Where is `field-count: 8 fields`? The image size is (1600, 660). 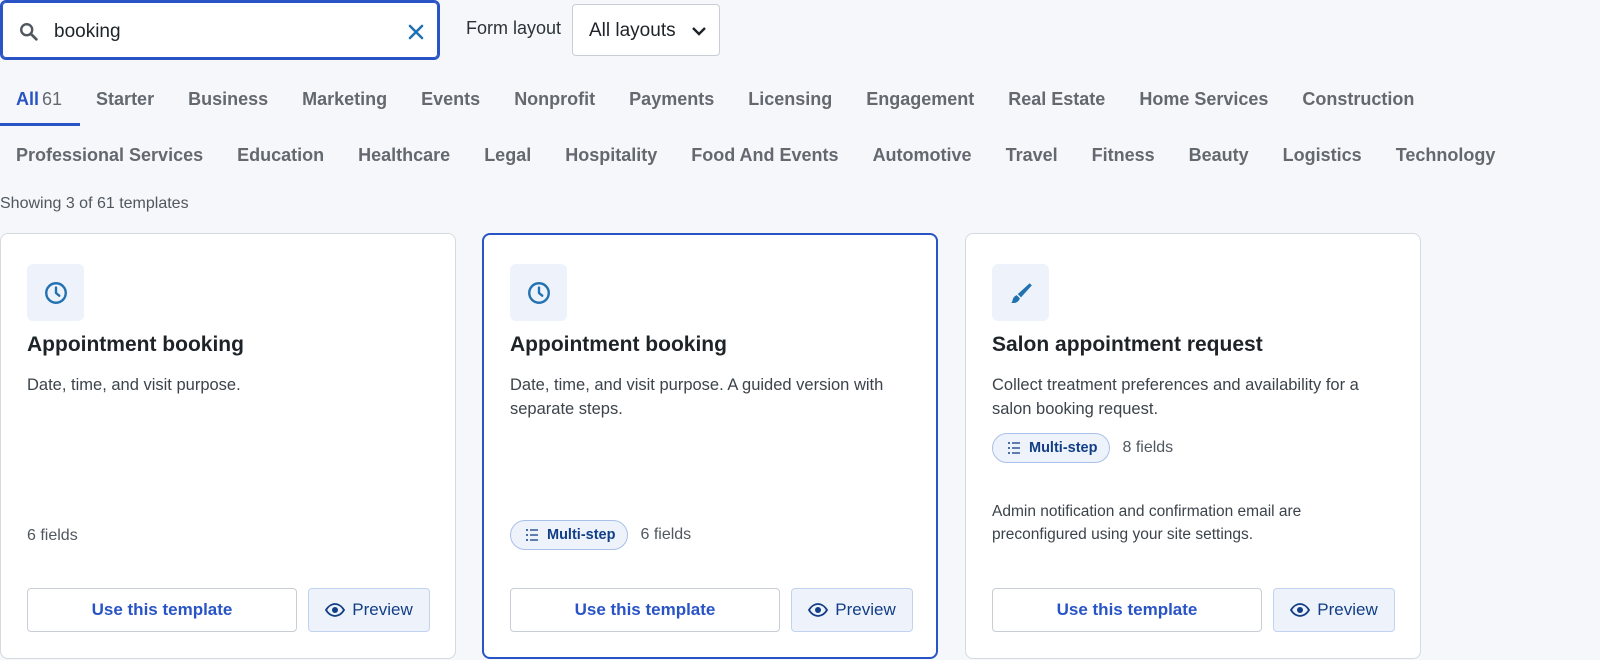 field-count: 8 fields is located at coordinates (1148, 447).